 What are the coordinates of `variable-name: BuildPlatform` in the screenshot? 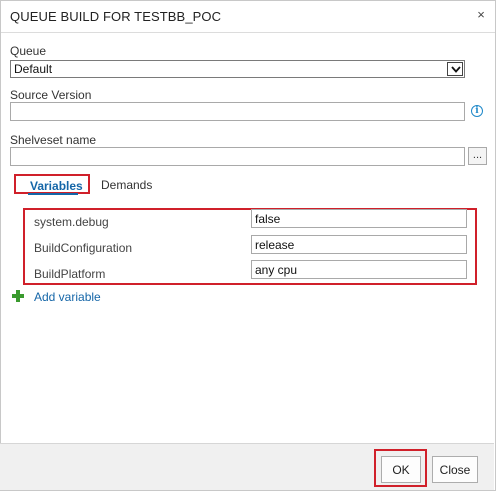 It's located at (70, 274).